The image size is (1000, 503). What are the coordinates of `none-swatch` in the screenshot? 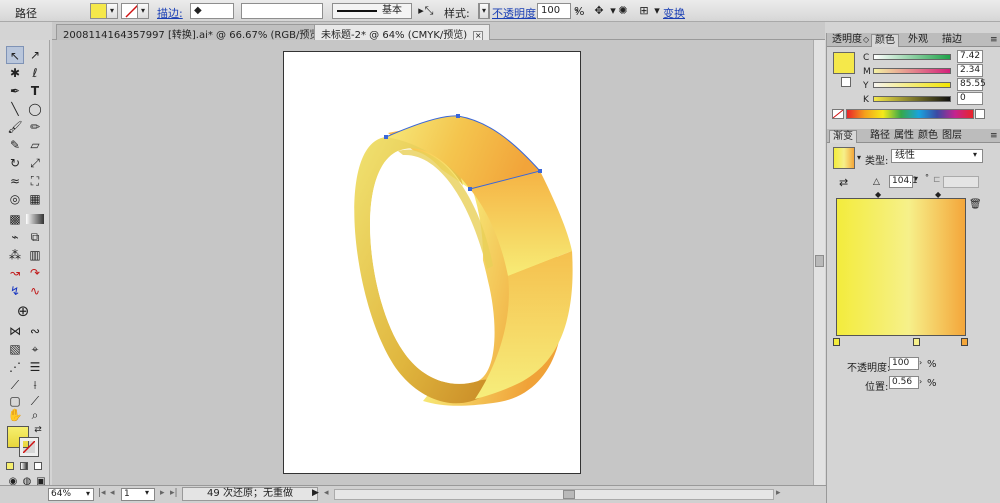 It's located at (838, 114).